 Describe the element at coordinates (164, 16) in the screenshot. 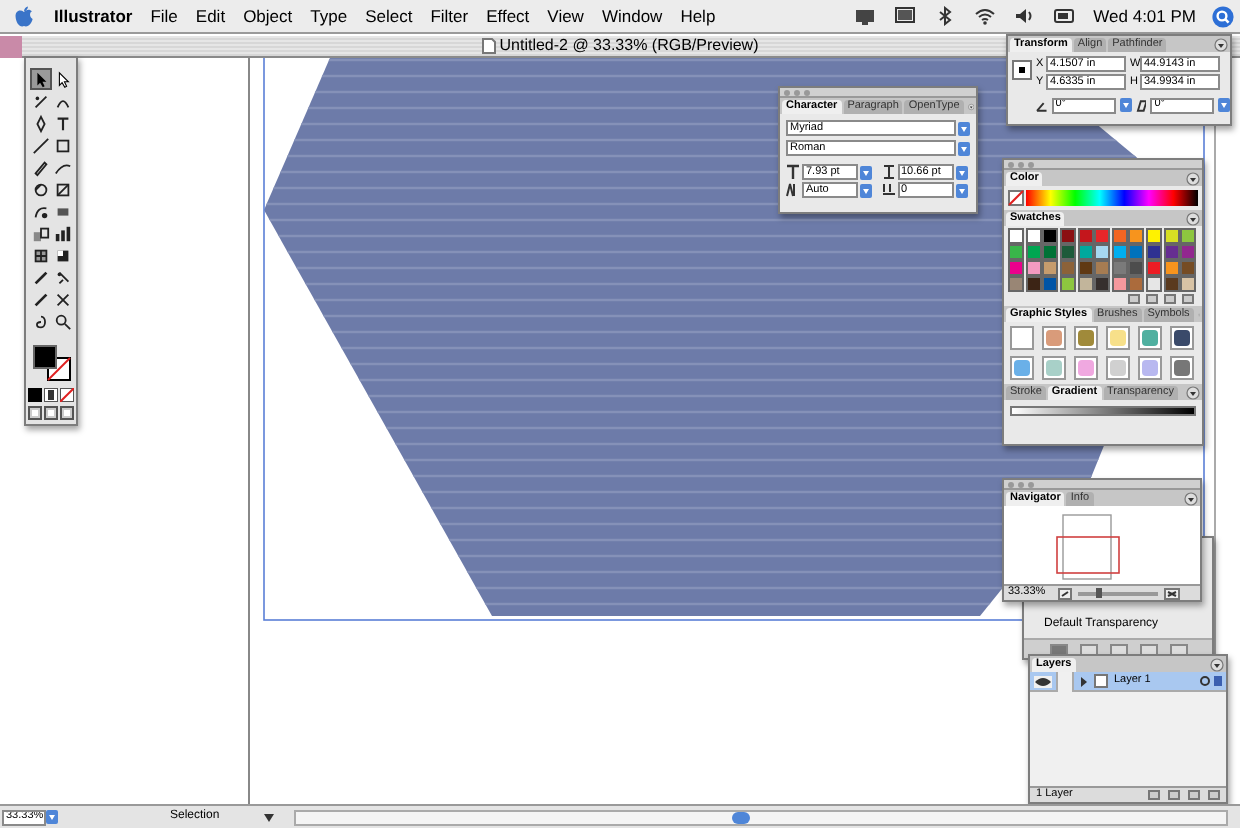

I see `menu-item: File` at that location.